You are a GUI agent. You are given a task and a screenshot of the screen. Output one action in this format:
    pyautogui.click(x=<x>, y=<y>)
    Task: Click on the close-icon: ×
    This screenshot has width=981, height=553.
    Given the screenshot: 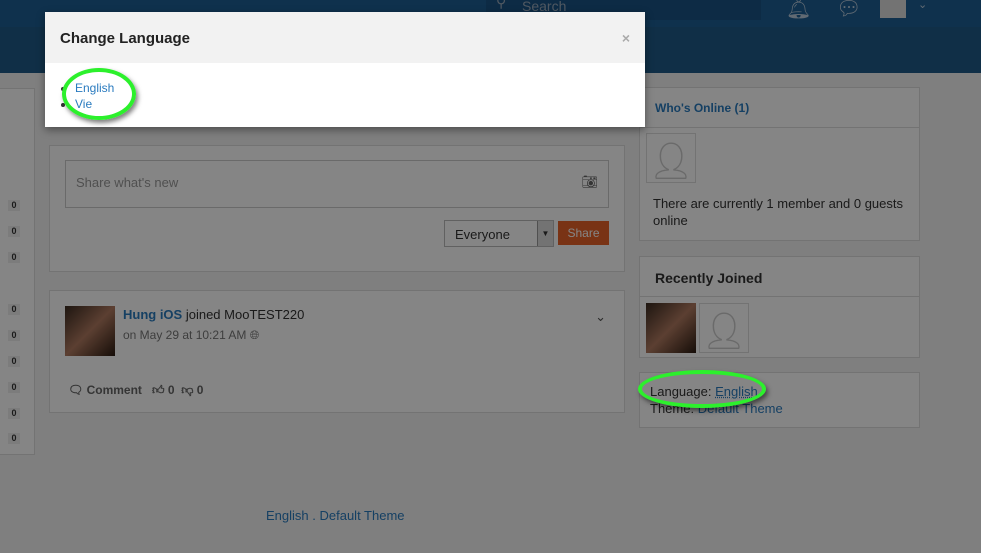 What is the action you would take?
    pyautogui.click(x=626, y=38)
    